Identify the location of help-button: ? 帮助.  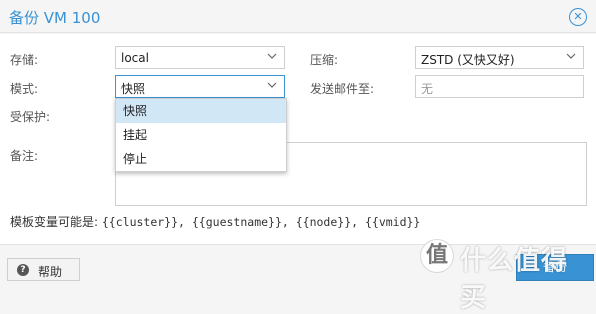
(43, 269).